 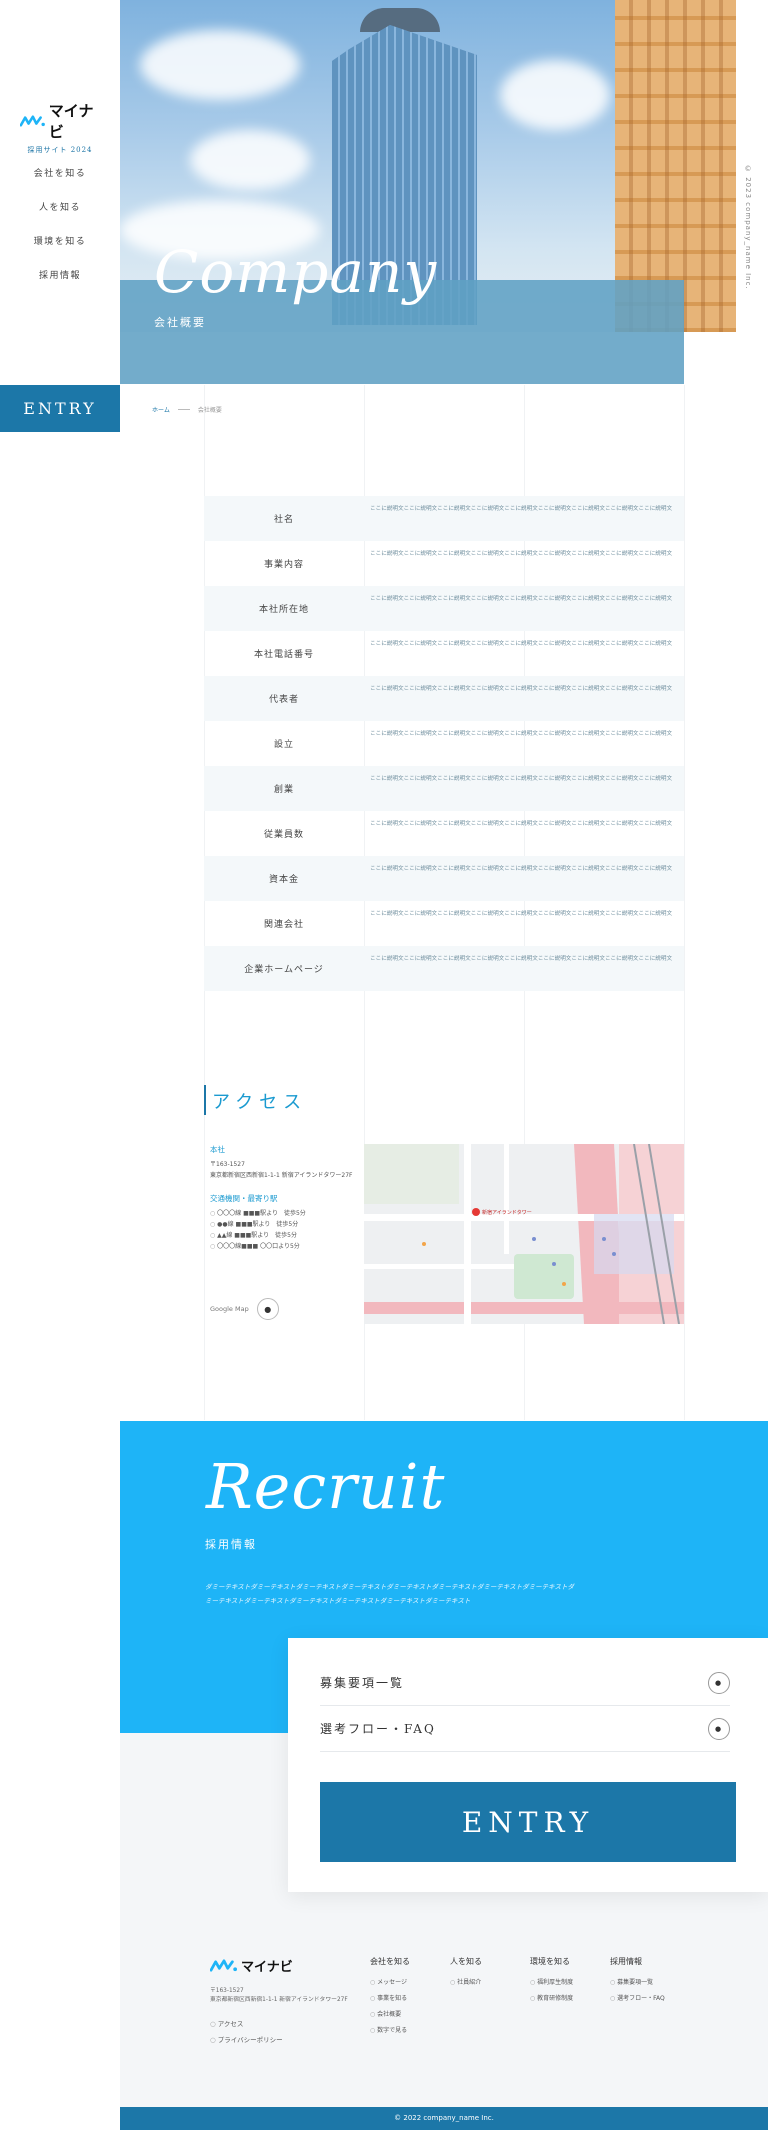 I want to click on row-label: 資本金, so click(x=283, y=880).